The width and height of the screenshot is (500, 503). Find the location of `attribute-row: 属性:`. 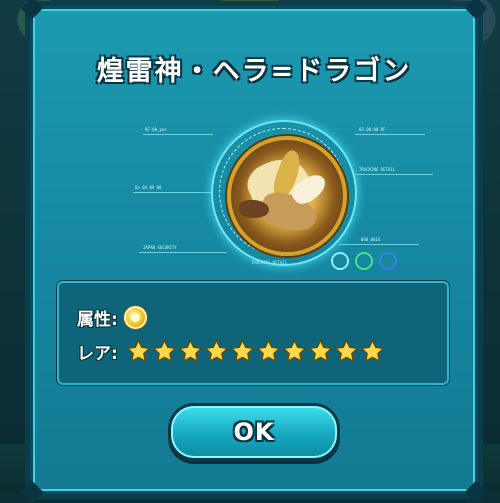

attribute-row: 属性: is located at coordinates (112, 317).